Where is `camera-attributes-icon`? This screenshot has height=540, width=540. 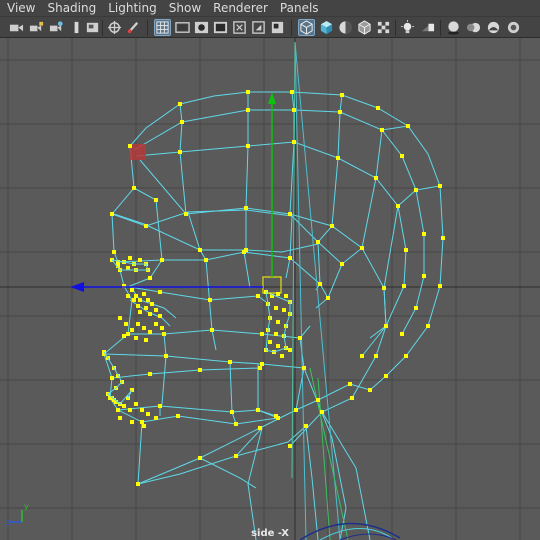
camera-attributes-icon is located at coordinates (36, 27).